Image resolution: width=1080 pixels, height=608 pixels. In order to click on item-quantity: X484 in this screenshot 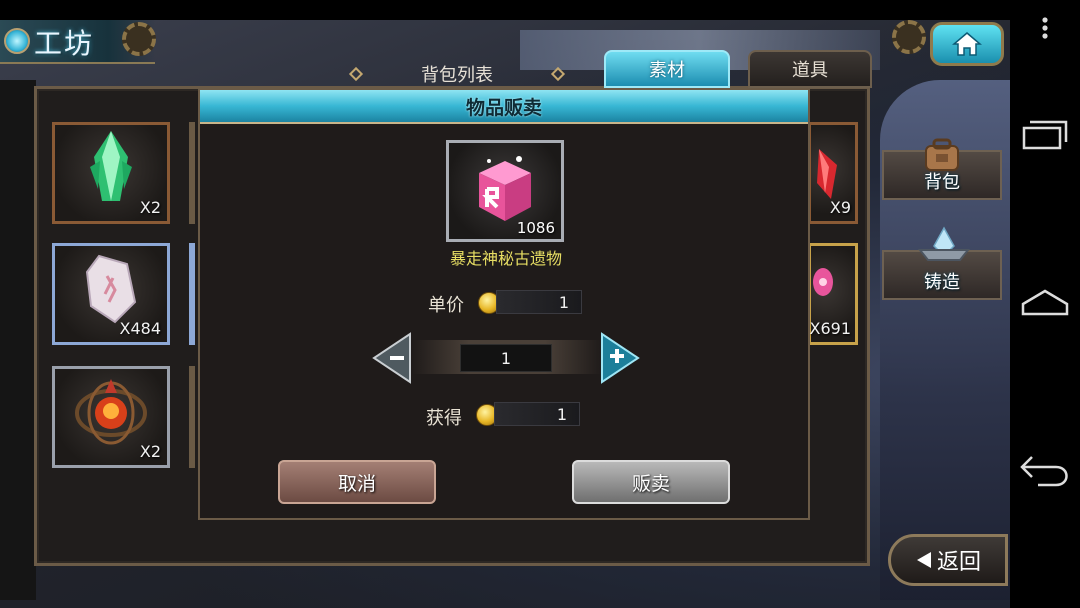, I will do `click(140, 328)`.